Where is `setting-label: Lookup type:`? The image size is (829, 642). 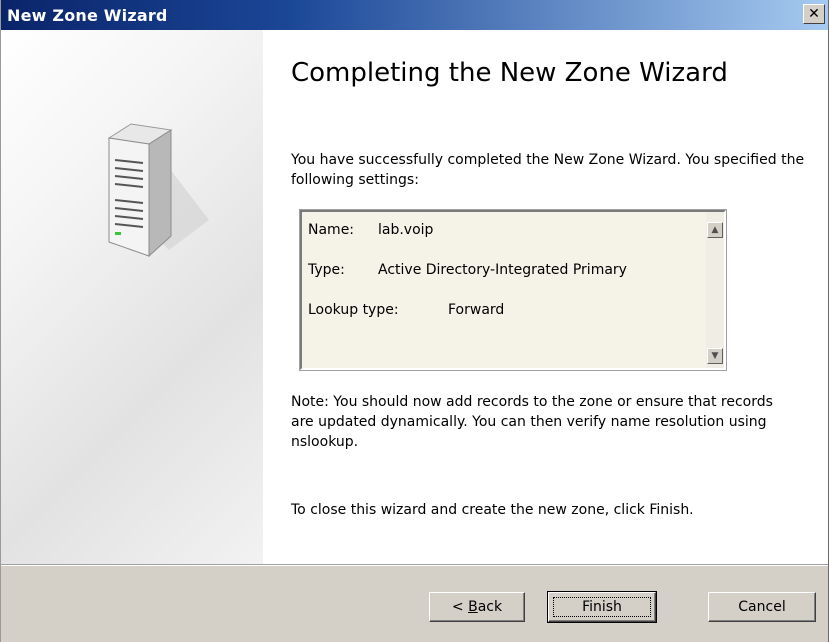
setting-label: Lookup type: is located at coordinates (353, 310).